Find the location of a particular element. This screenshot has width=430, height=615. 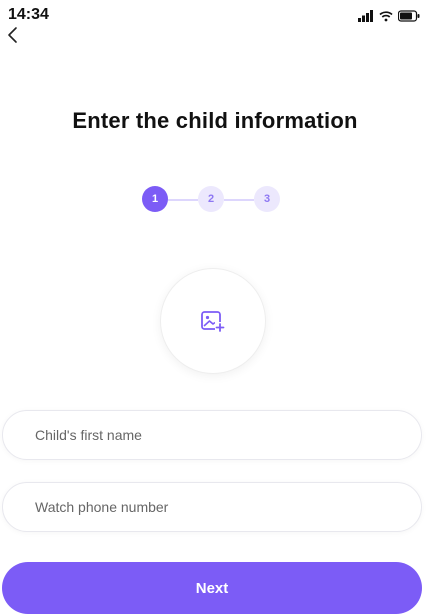

phone-field-wrapper is located at coordinates (212, 507).